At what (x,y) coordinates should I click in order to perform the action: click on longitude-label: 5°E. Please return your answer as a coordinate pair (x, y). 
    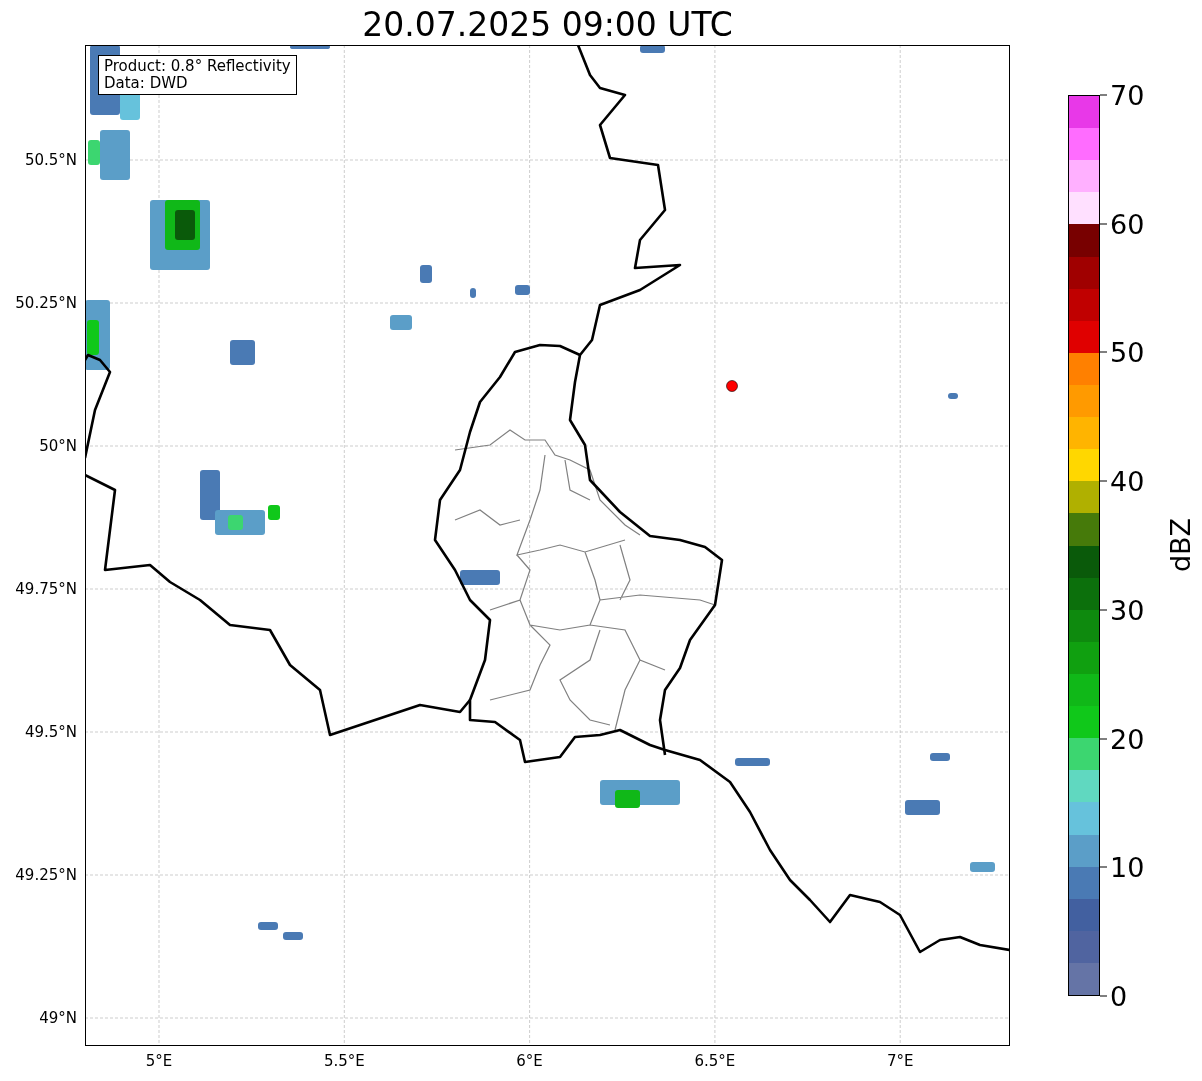
    Looking at the image, I should click on (159, 1061).